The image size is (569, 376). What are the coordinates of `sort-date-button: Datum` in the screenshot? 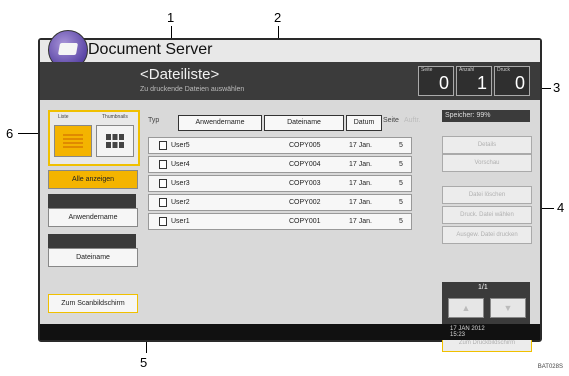 It's located at (364, 123).